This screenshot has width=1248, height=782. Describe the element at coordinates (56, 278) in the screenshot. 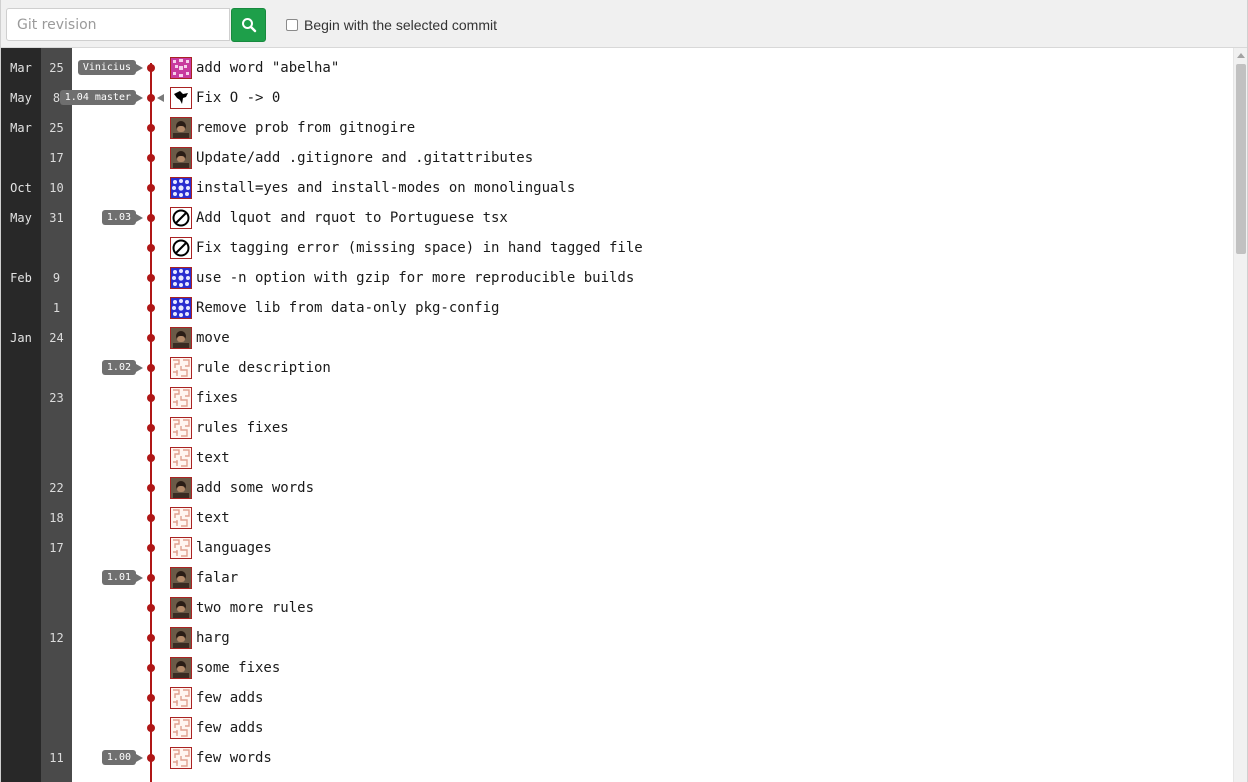

I see `commit-day: 9` at that location.